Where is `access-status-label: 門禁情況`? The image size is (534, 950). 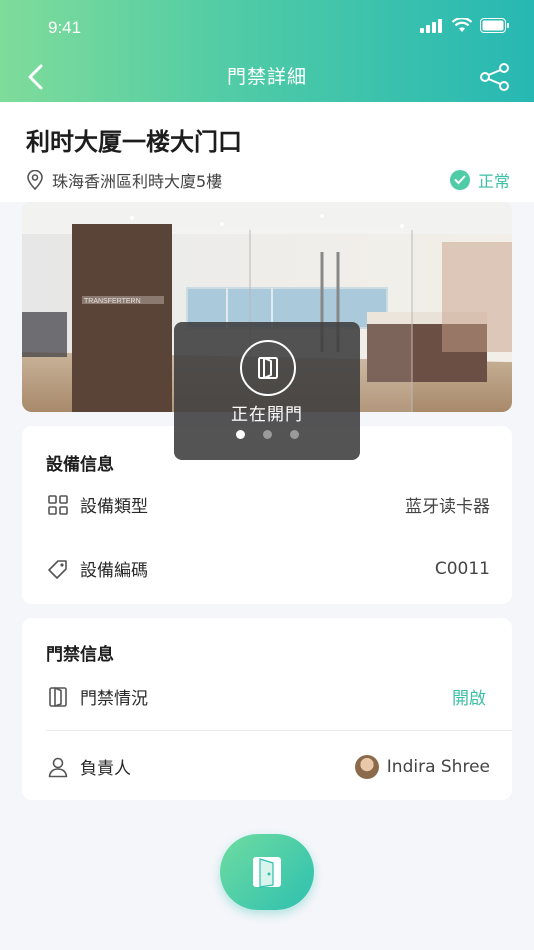 access-status-label: 門禁情況 is located at coordinates (114, 699).